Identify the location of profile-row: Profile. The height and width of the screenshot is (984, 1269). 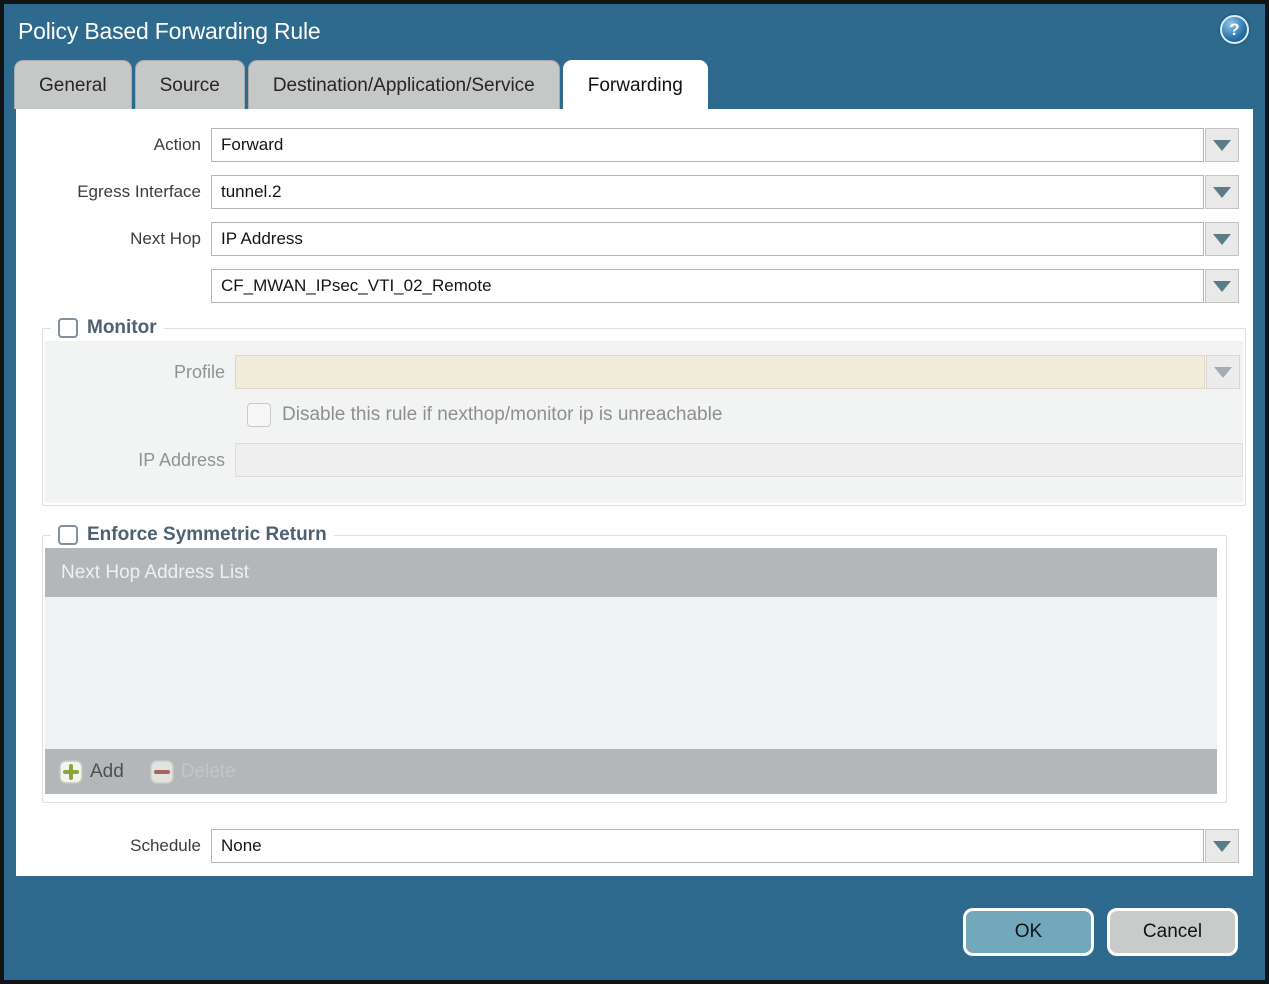
(650, 372).